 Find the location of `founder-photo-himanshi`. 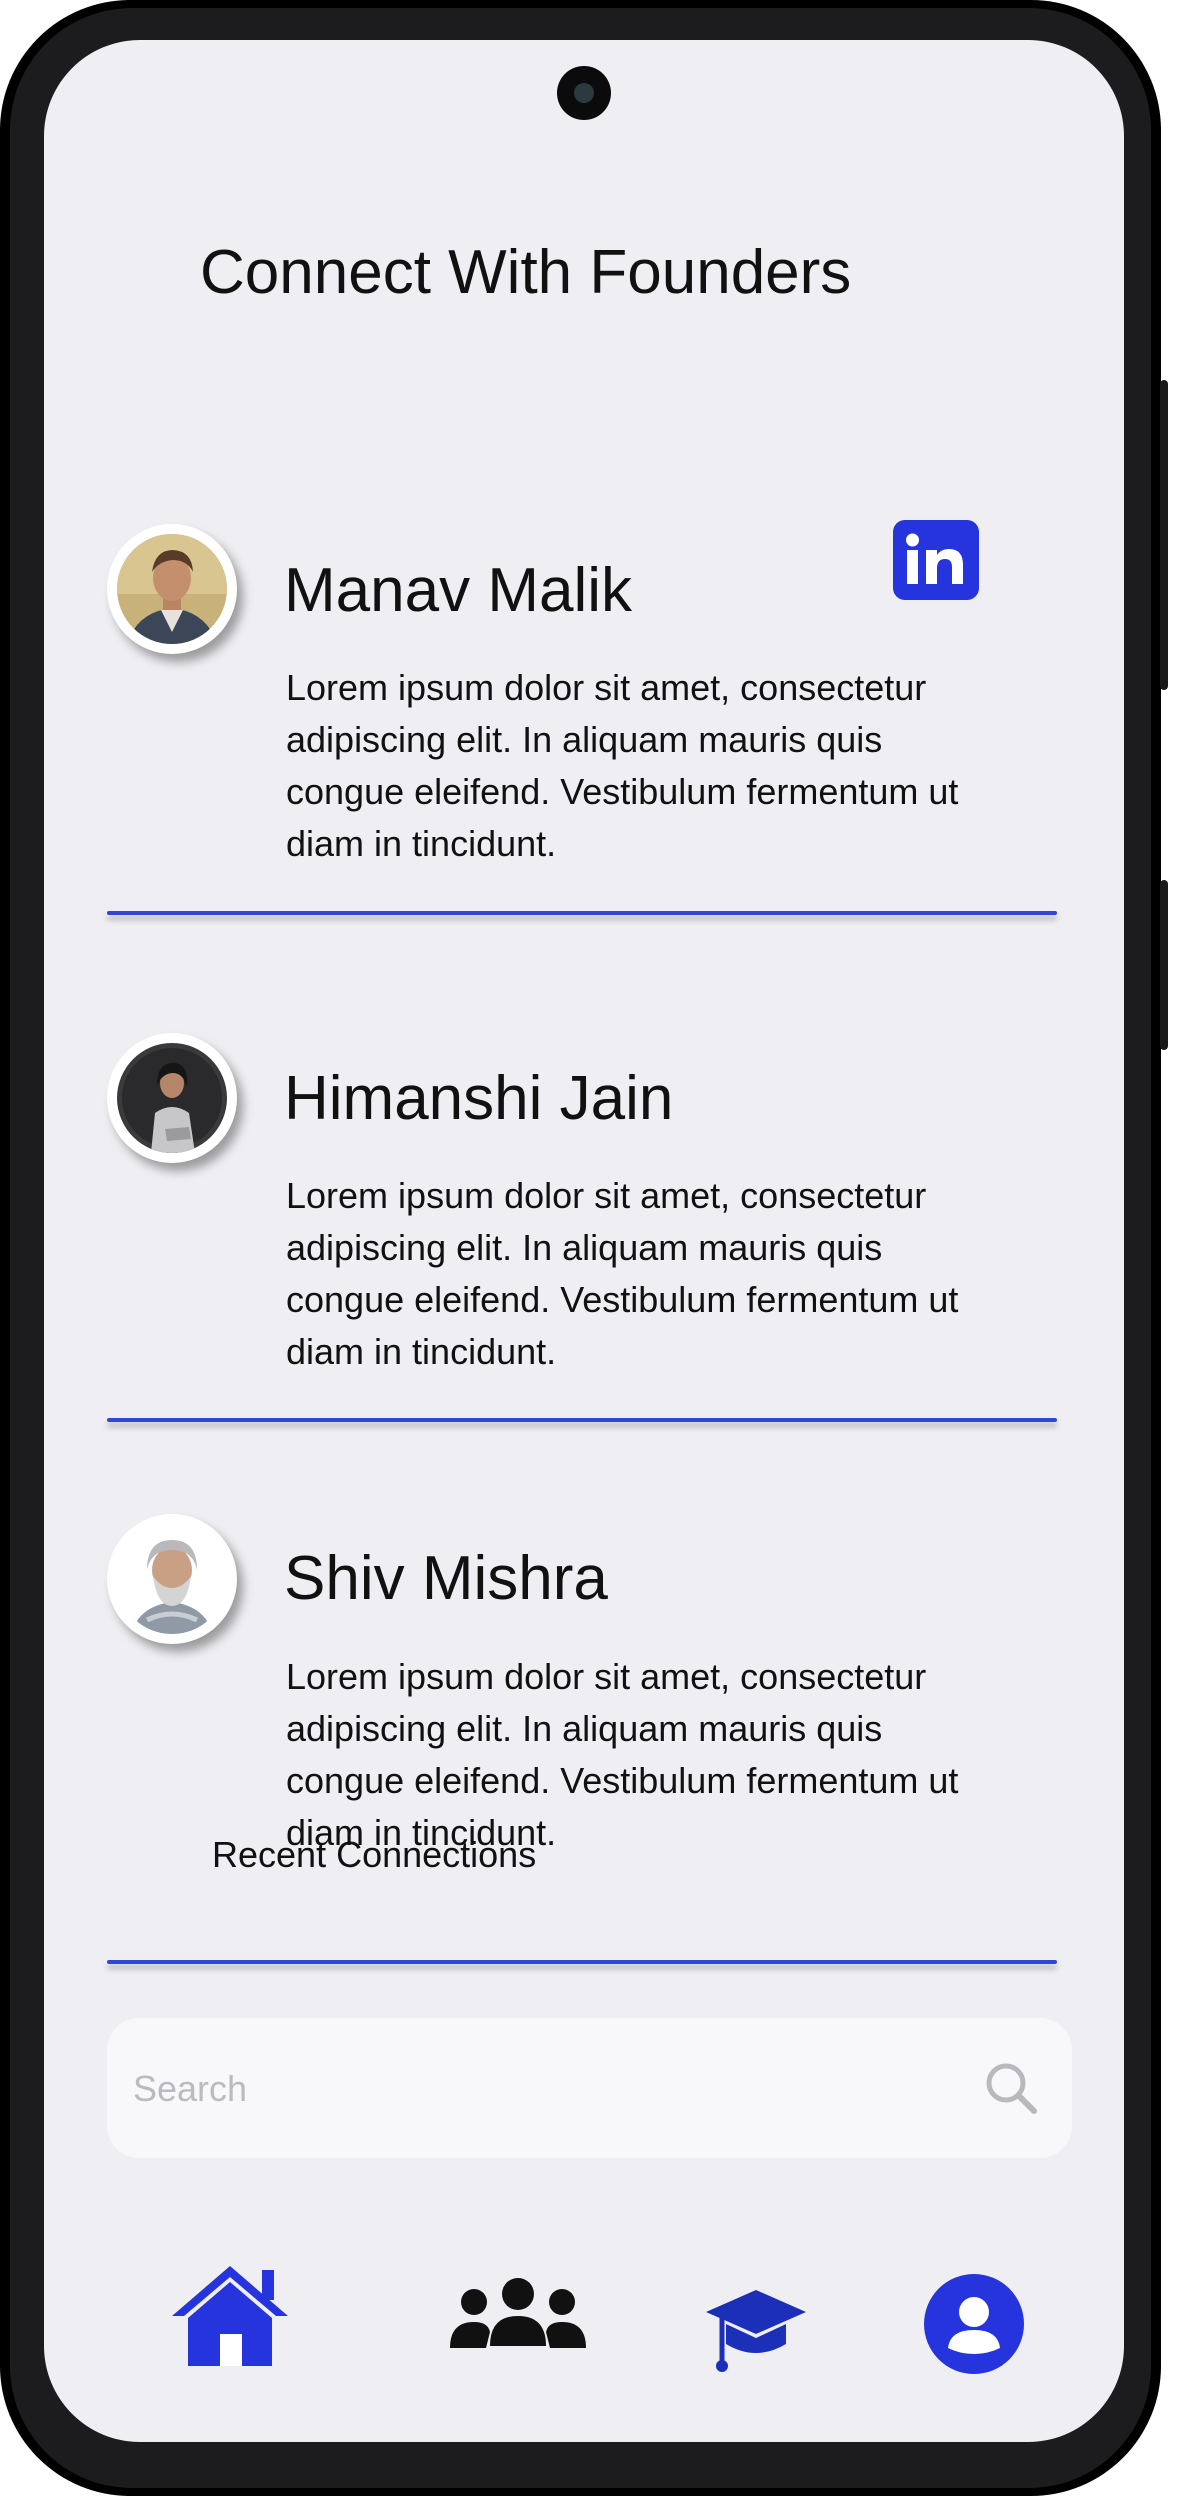

founder-photo-himanshi is located at coordinates (172, 1098).